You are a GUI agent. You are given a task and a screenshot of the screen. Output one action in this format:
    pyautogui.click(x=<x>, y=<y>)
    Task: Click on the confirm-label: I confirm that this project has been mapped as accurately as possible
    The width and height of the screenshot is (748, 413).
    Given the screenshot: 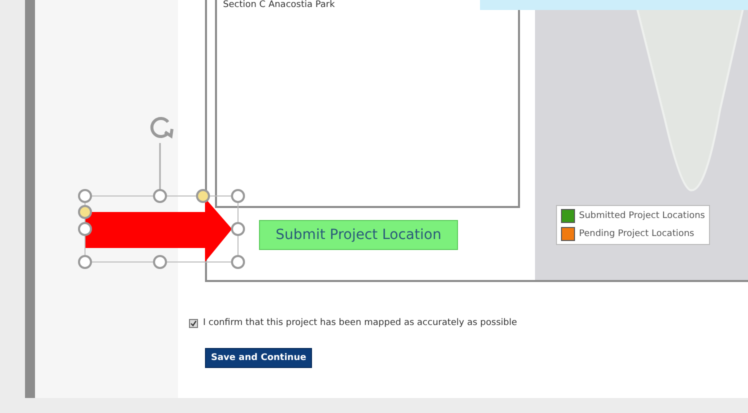 What is the action you would take?
    pyautogui.click(x=360, y=323)
    